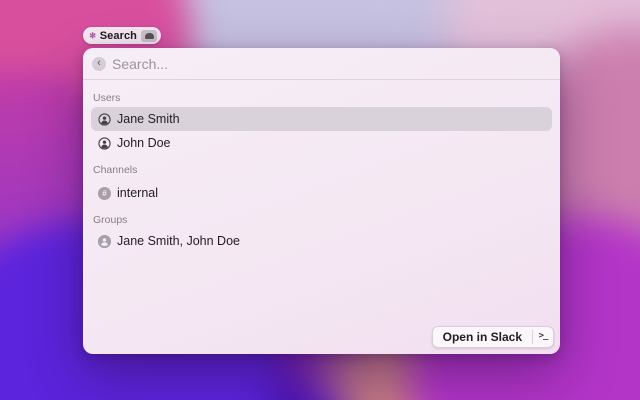  I want to click on section-header-channels: Channels, so click(115, 170).